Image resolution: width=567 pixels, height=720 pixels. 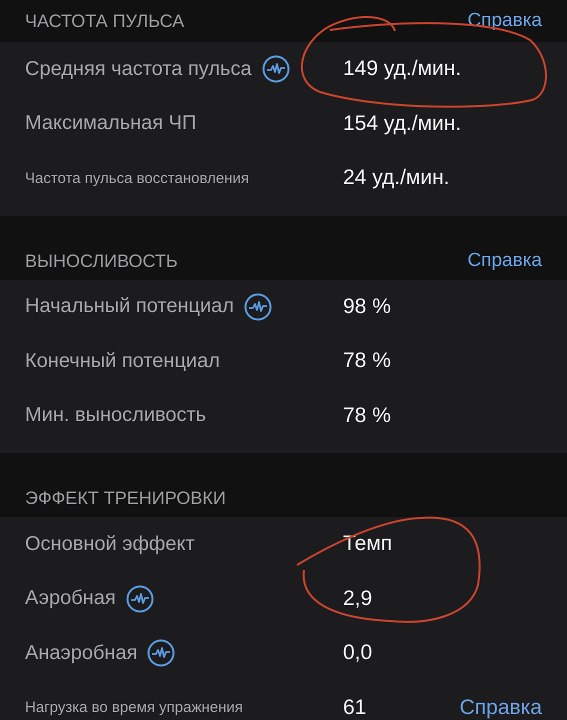 What do you see at coordinates (402, 69) in the screenshot?
I see `metric-value: 149 уд./мин.` at bounding box center [402, 69].